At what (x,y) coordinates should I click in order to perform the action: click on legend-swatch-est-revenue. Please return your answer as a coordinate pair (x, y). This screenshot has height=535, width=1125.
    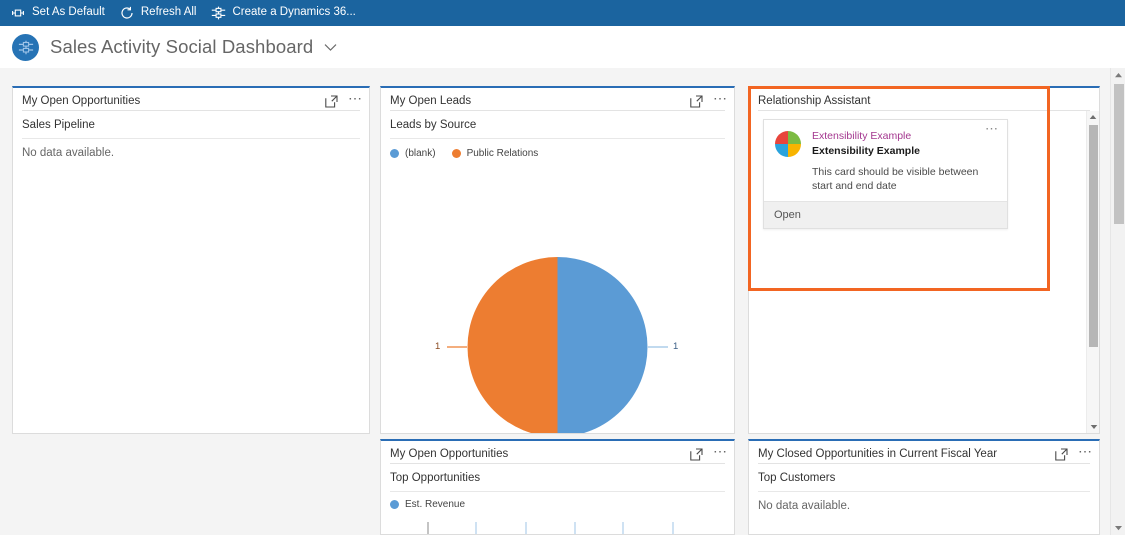
    Looking at the image, I should click on (394, 504).